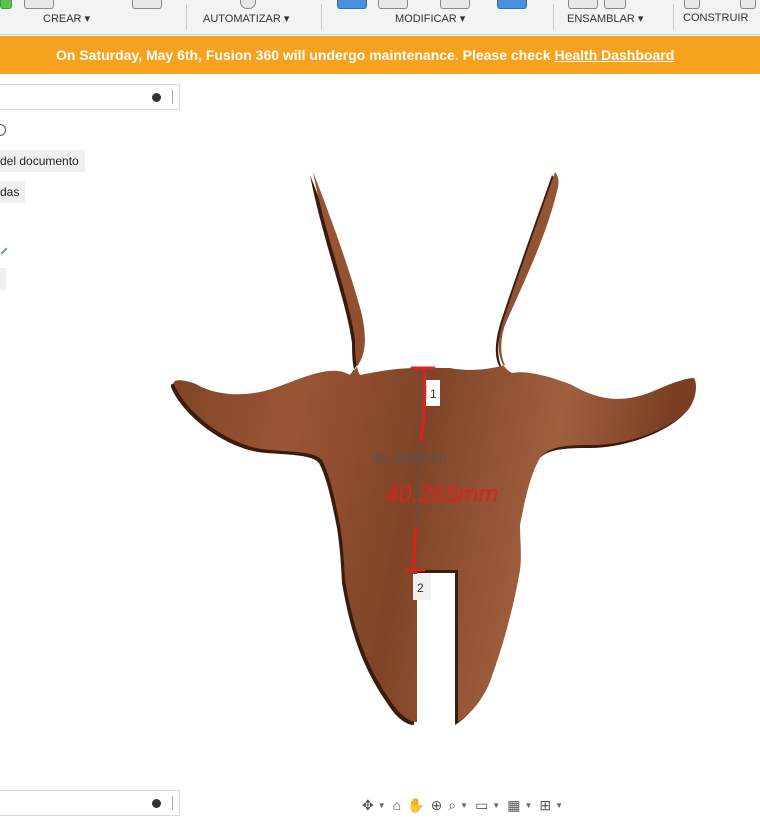 This screenshot has height=818, width=760. What do you see at coordinates (583, 4) in the screenshot?
I see `new-component-icon` at bounding box center [583, 4].